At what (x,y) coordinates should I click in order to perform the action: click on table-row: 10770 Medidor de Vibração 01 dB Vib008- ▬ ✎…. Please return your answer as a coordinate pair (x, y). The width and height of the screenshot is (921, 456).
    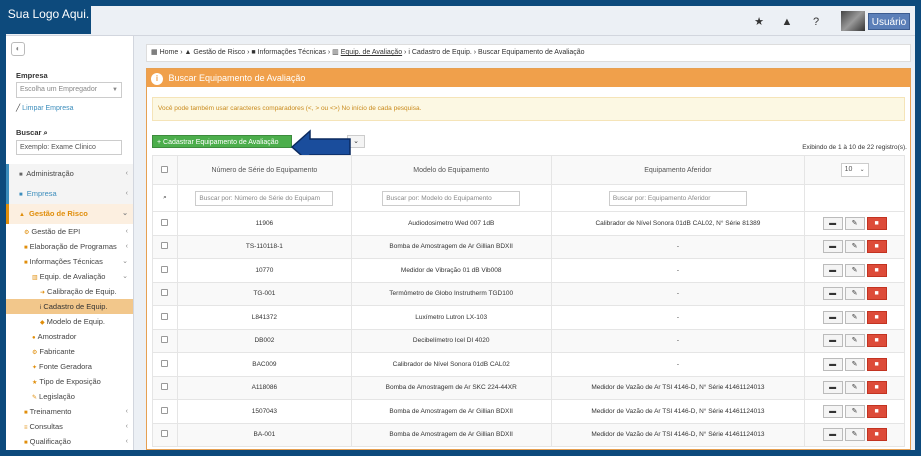
    Looking at the image, I should click on (528, 270).